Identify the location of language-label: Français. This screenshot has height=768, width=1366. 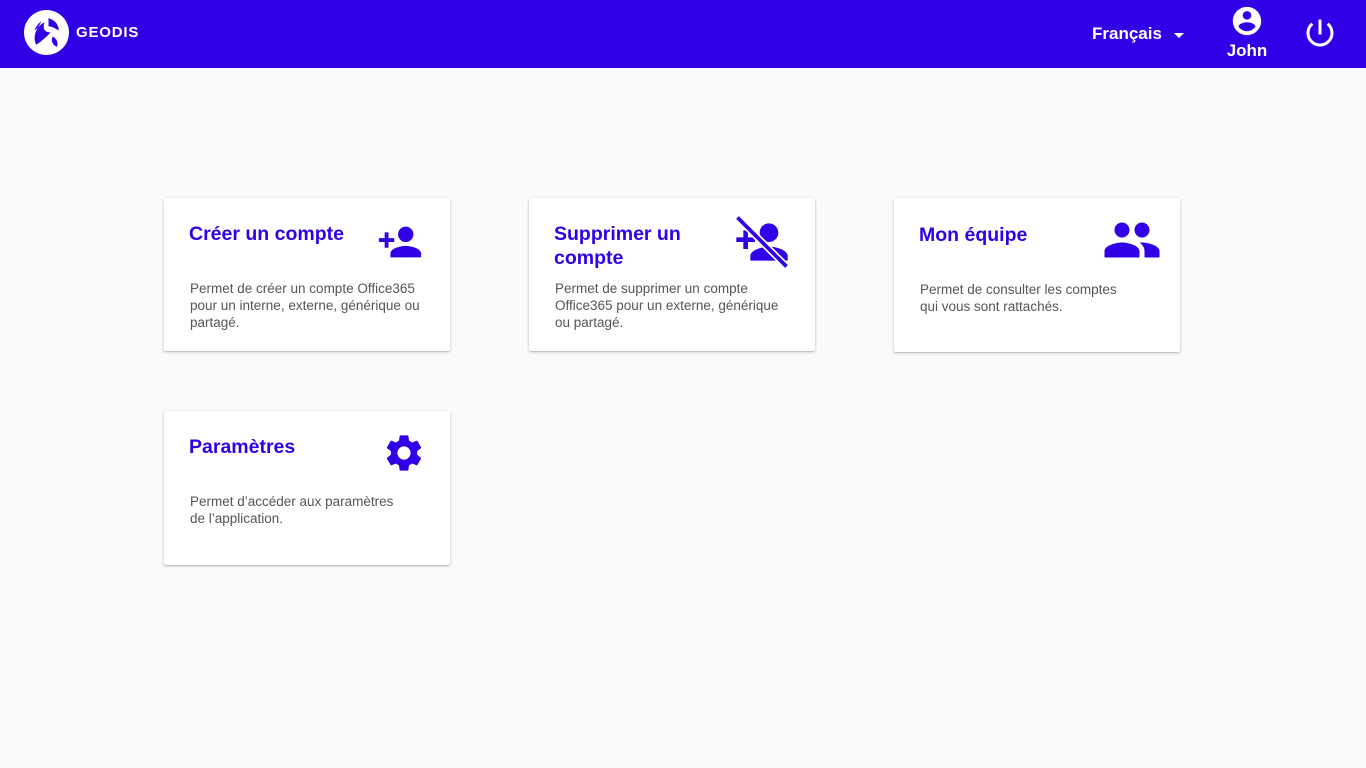
(1127, 33).